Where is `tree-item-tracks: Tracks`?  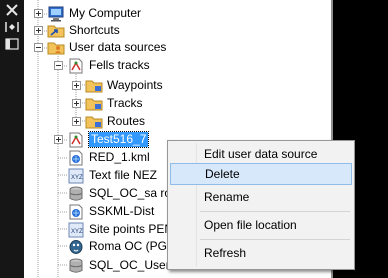 tree-item-tracks: Tracks is located at coordinates (107, 103).